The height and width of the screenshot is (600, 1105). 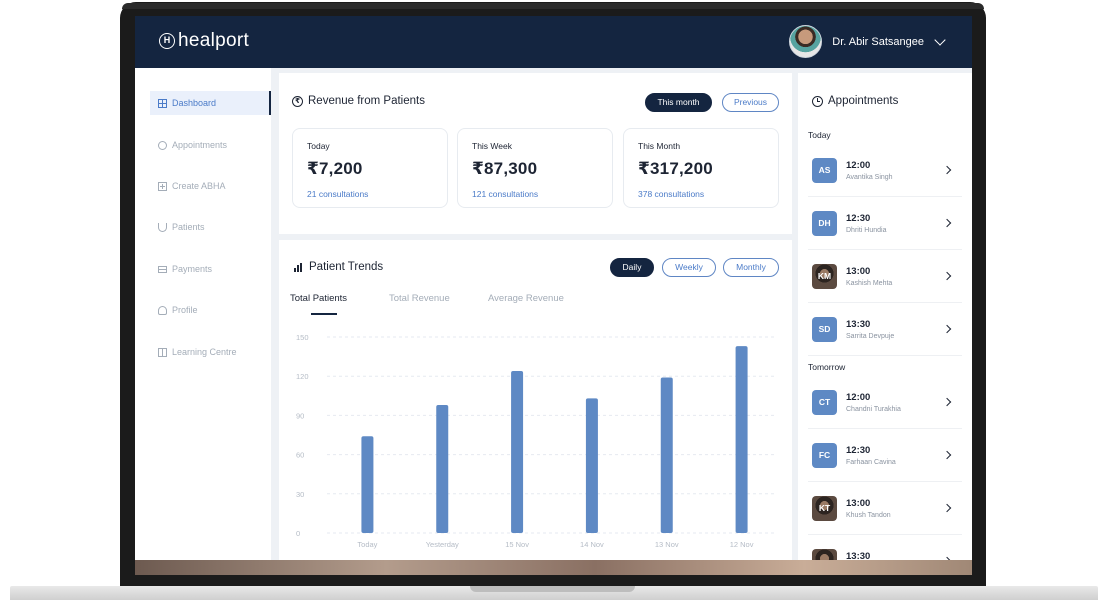 What do you see at coordinates (885, 276) in the screenshot?
I see `appointment-row: KM 13:00 Kashish Mehta` at bounding box center [885, 276].